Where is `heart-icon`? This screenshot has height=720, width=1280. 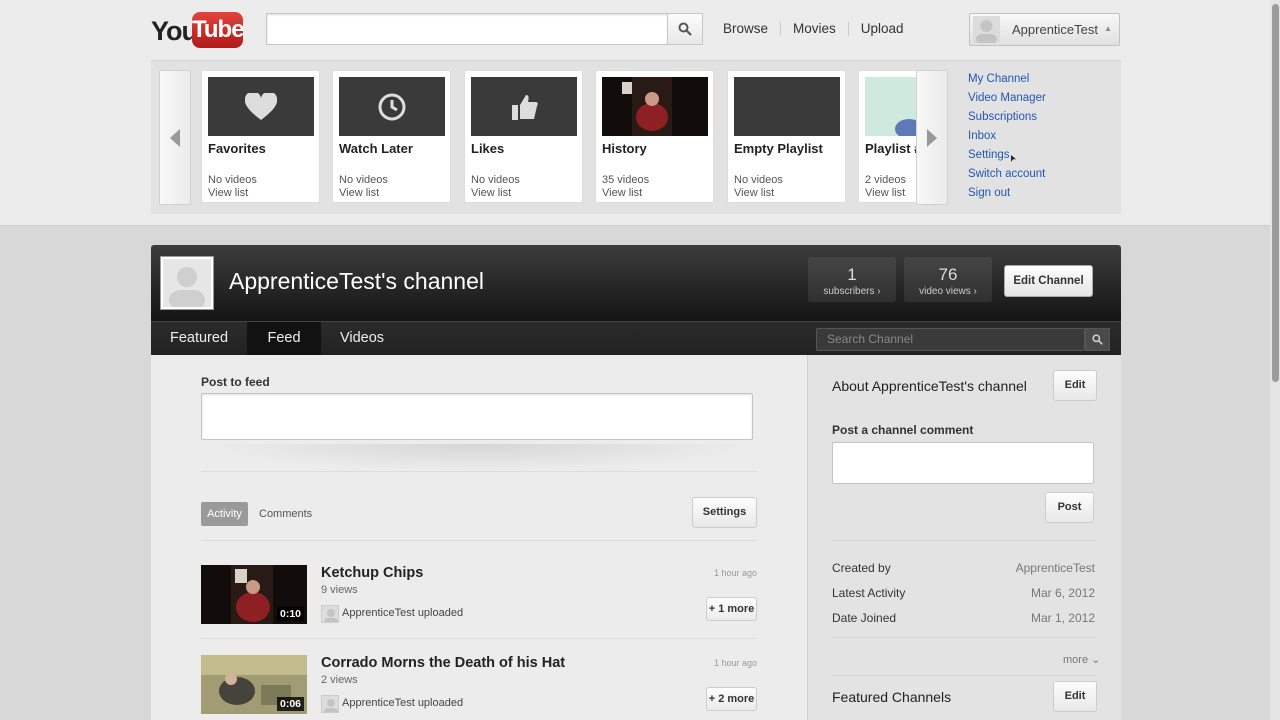
heart-icon is located at coordinates (261, 106).